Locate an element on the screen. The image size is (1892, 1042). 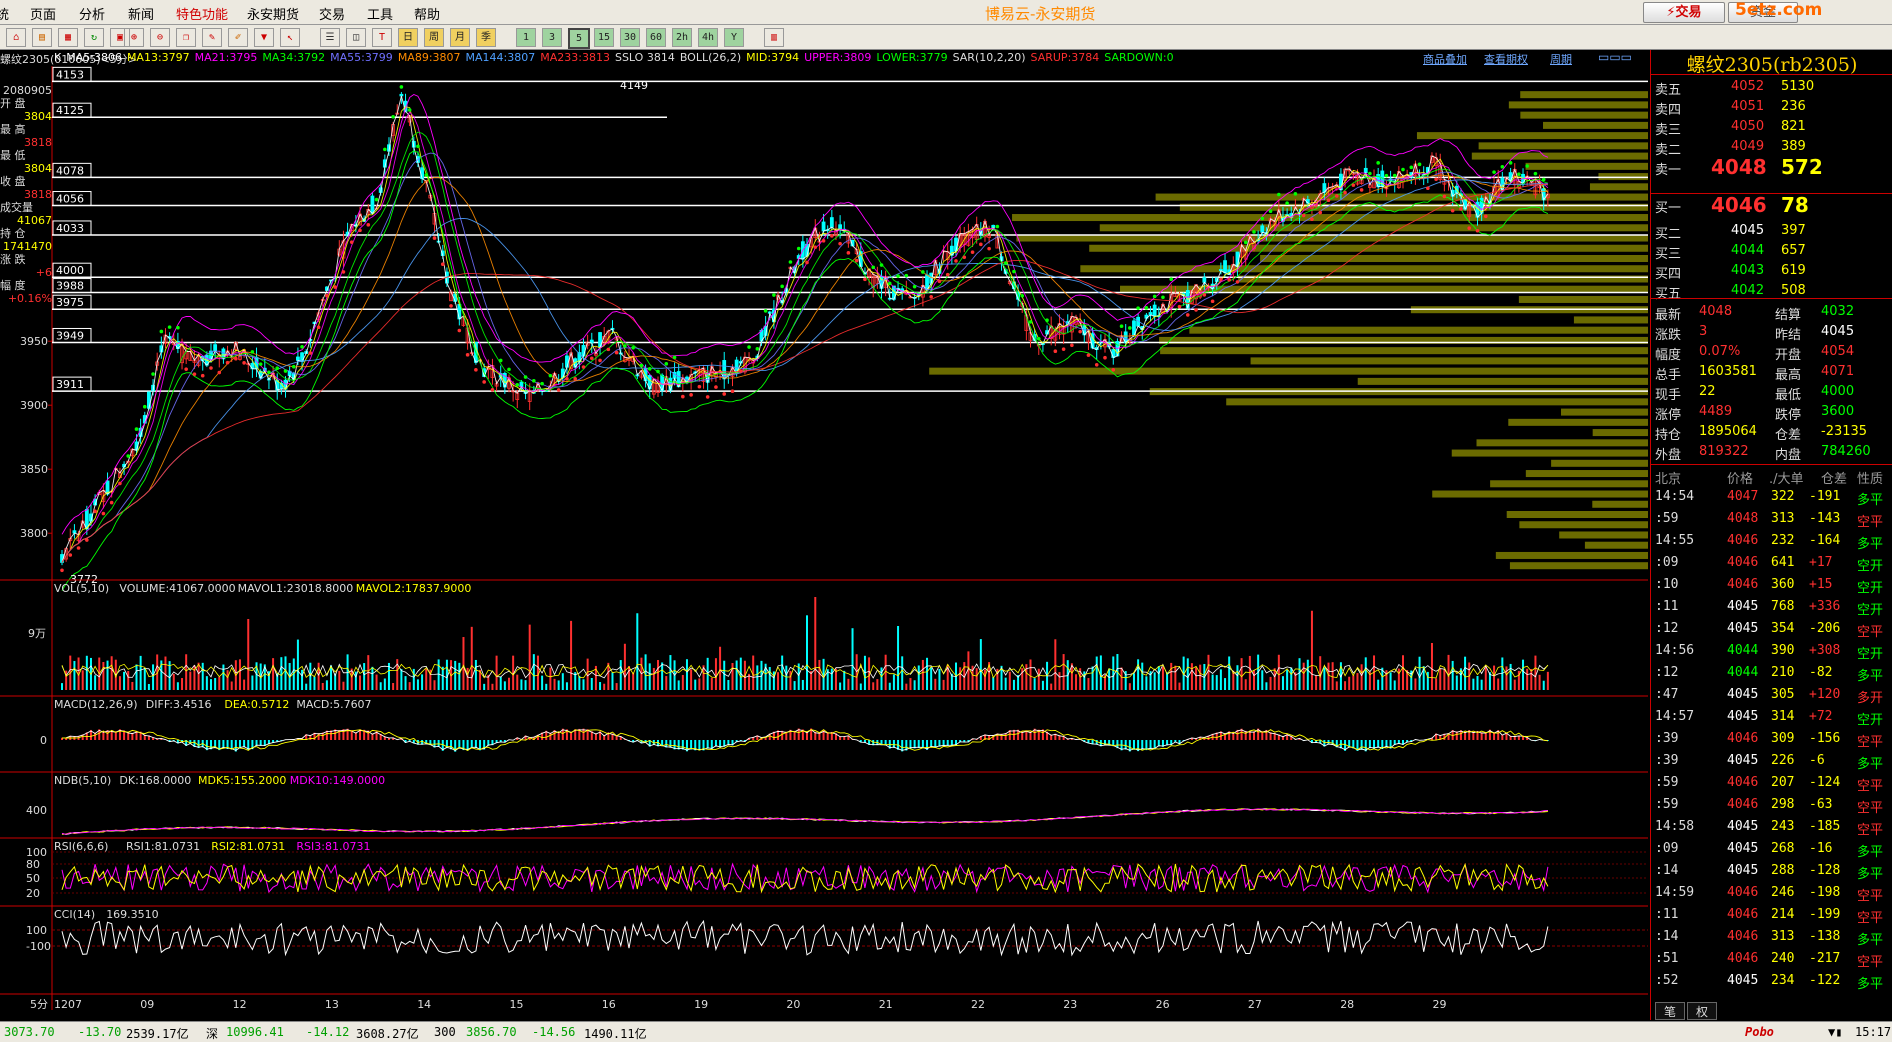
tick-price: 4046 is located at coordinates (1743, 936).